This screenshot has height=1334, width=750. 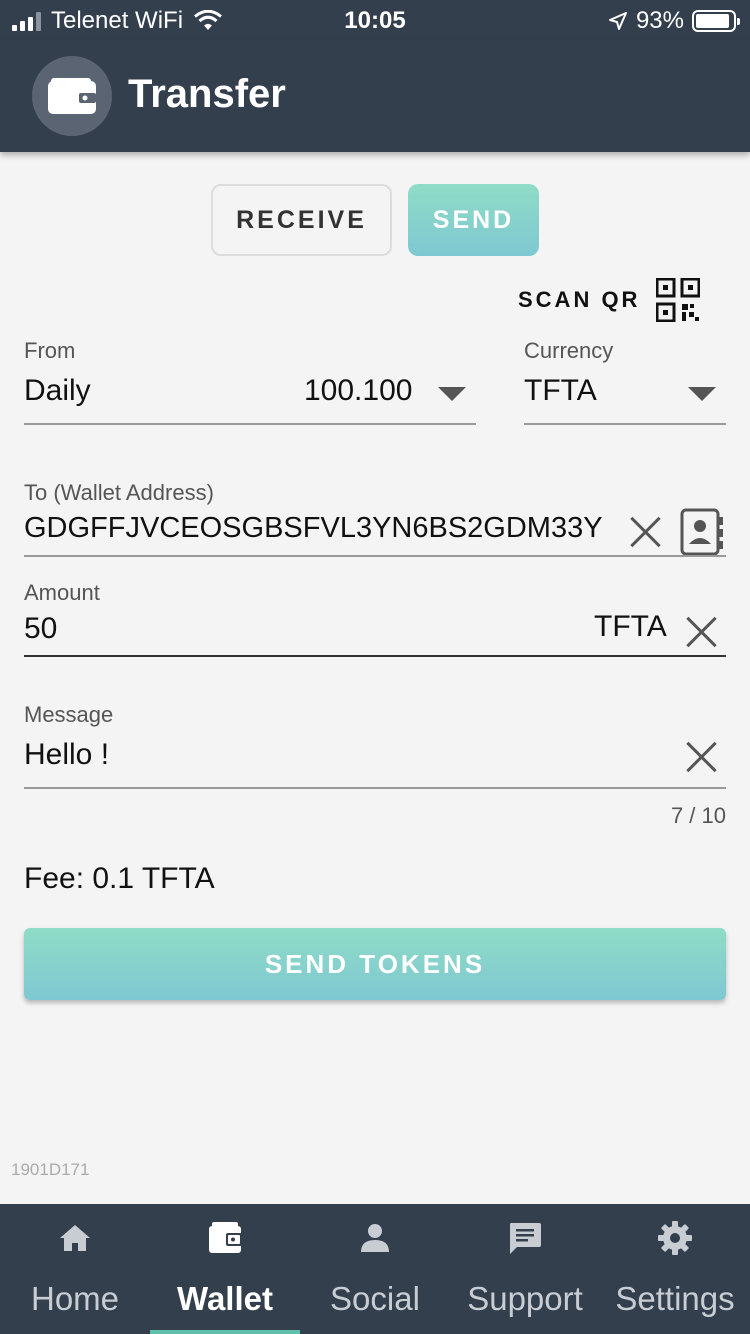 I want to click on clear-message-icon, so click(x=702, y=757).